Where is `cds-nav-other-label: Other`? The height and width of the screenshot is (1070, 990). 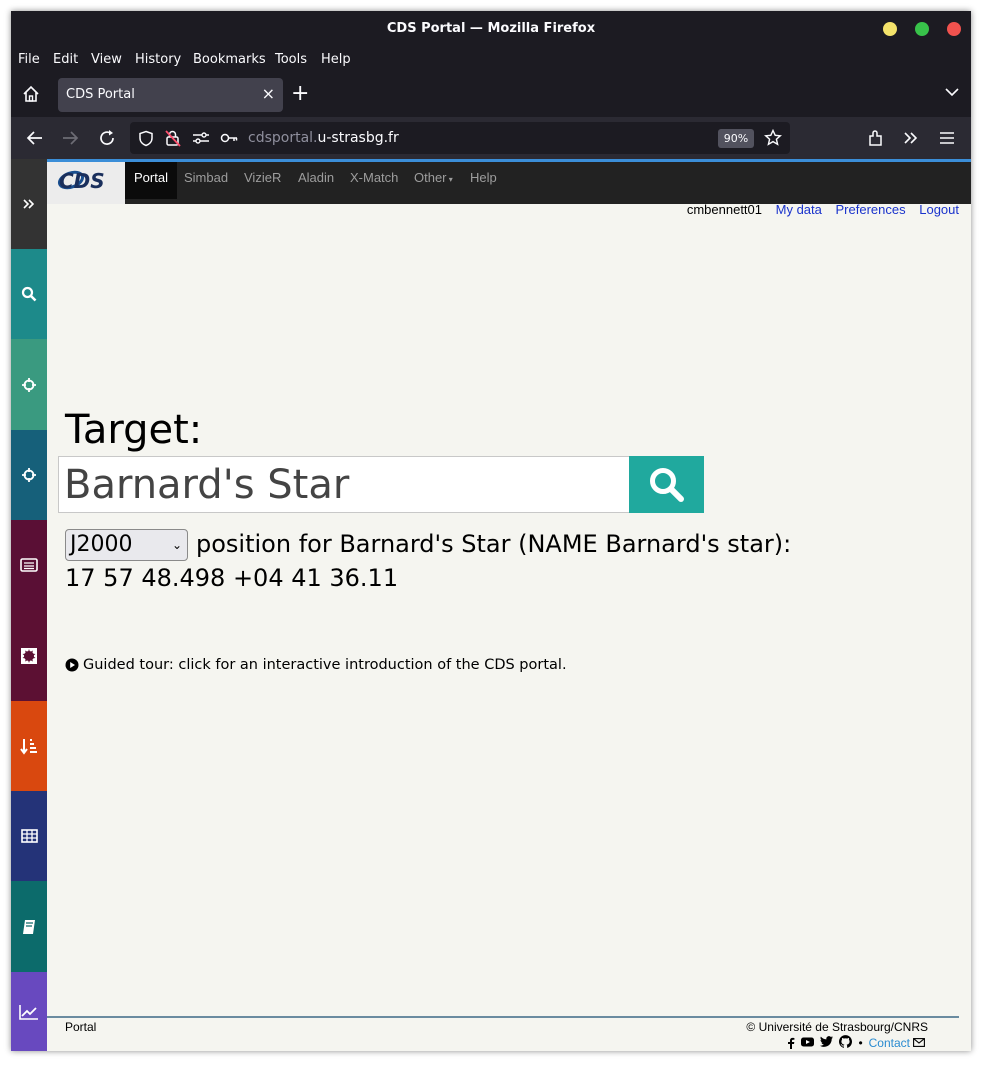
cds-nav-other-label: Other is located at coordinates (430, 177).